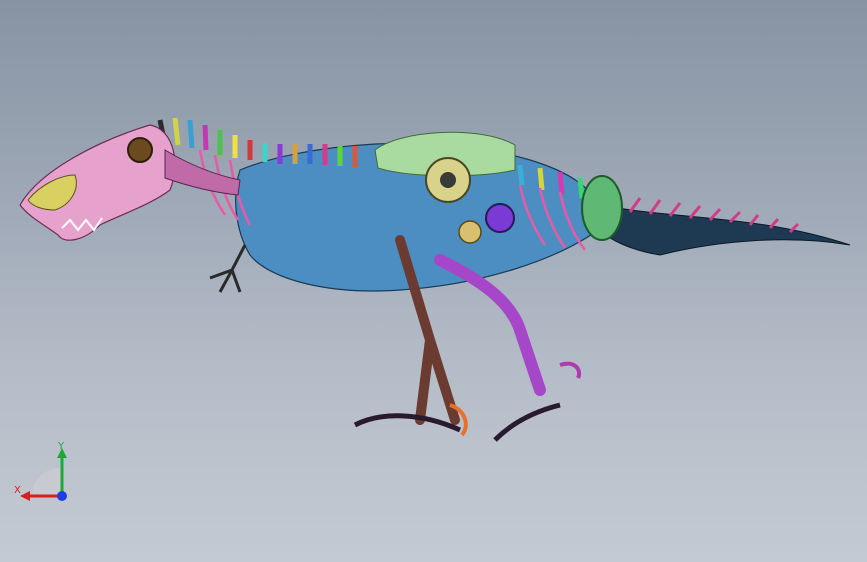 The width and height of the screenshot is (867, 562). Describe the element at coordinates (407, 423) in the screenshot. I see `near-foot` at that location.